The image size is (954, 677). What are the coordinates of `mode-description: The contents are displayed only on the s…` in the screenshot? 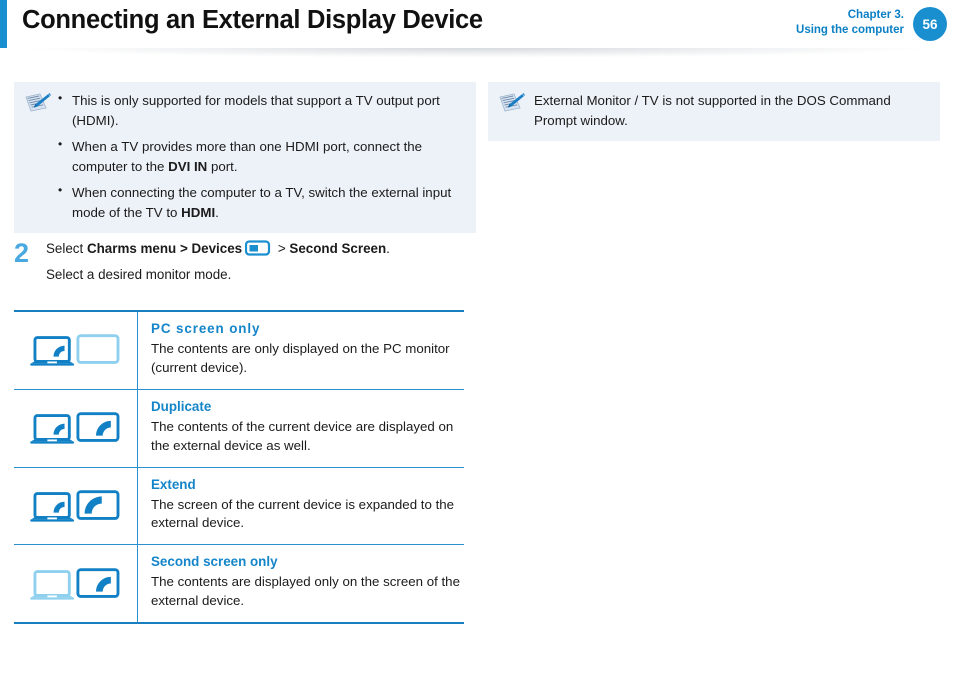 It's located at (305, 591).